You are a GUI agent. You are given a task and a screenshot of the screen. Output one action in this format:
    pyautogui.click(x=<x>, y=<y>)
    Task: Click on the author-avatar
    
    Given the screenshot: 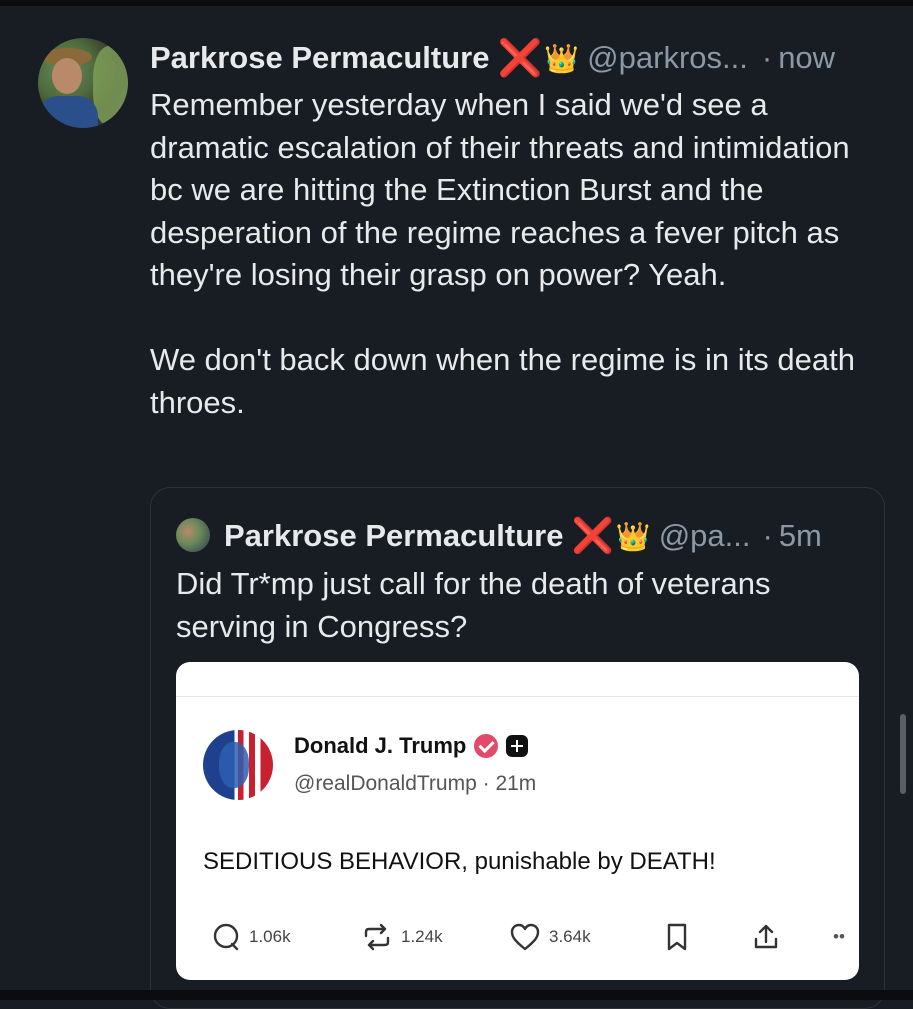 What is the action you would take?
    pyautogui.click(x=83, y=83)
    